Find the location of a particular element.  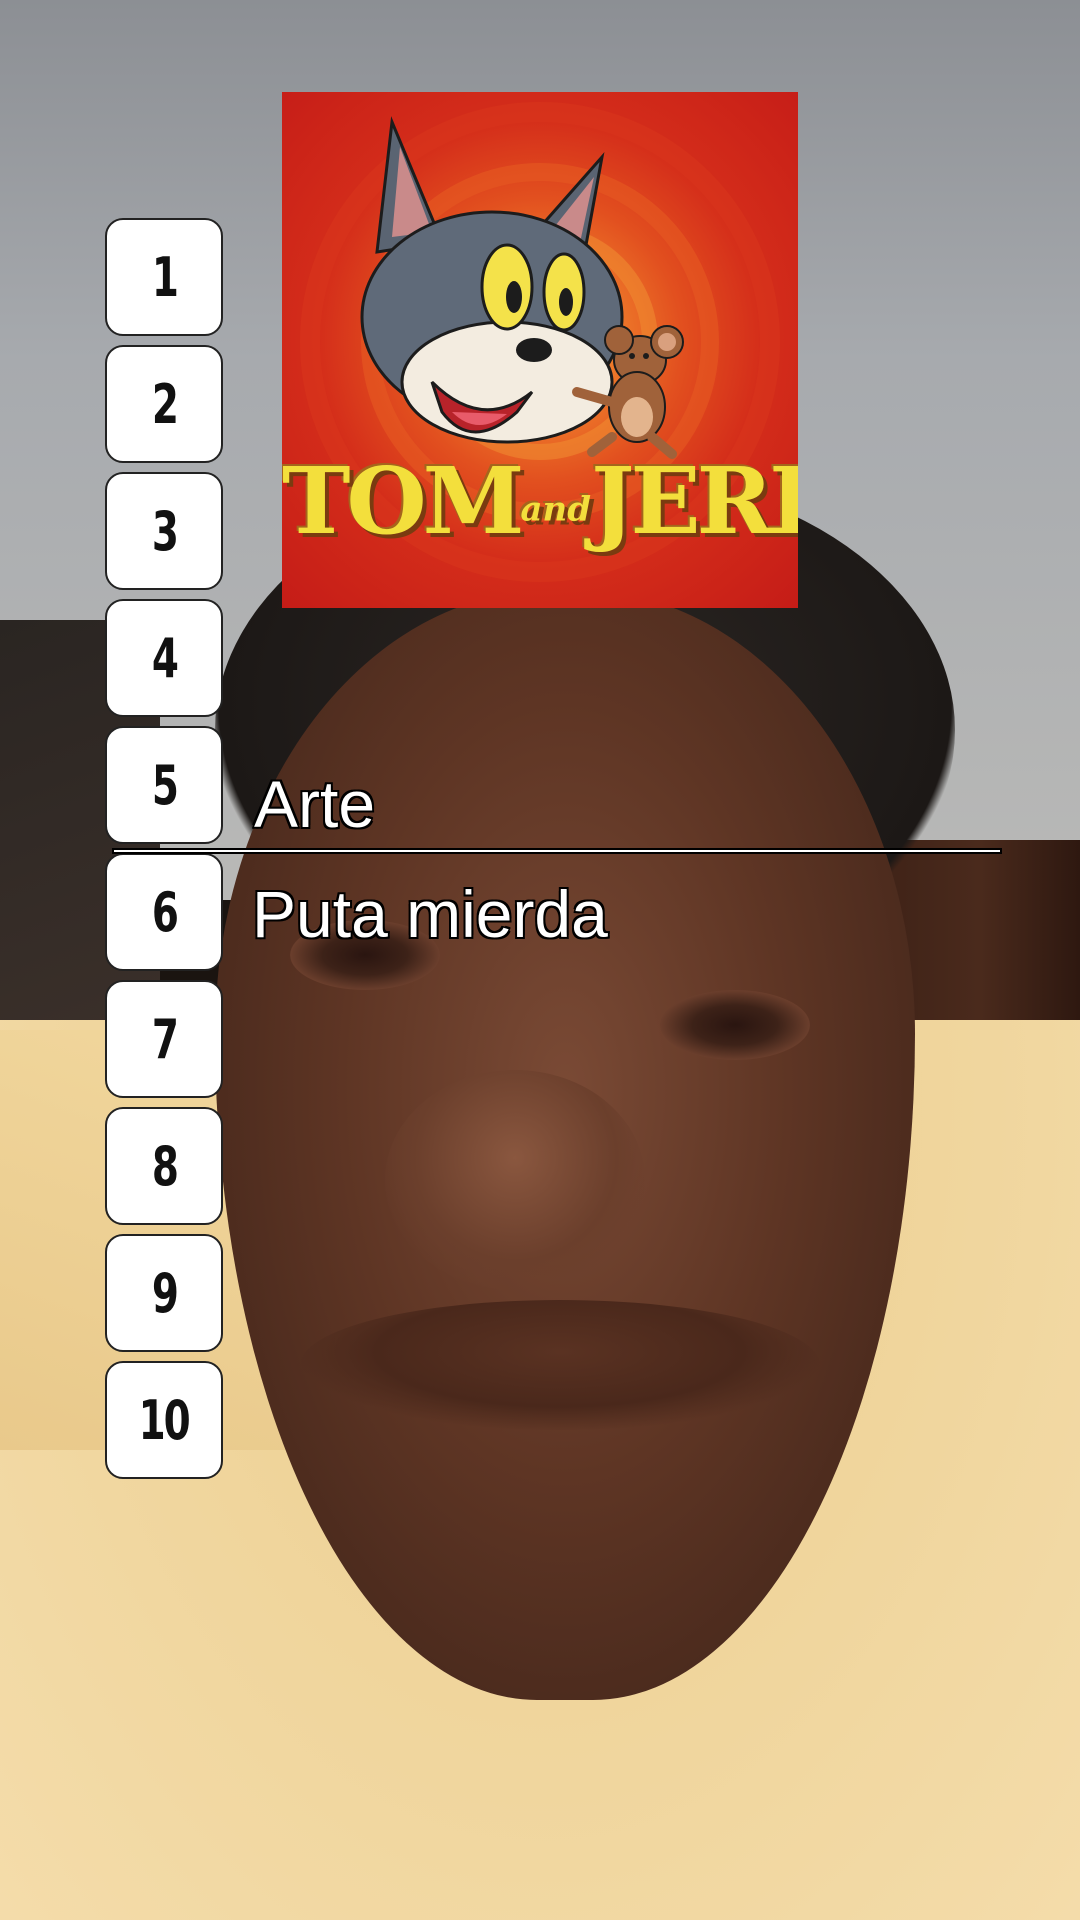

mouth is located at coordinates (560, 1365).